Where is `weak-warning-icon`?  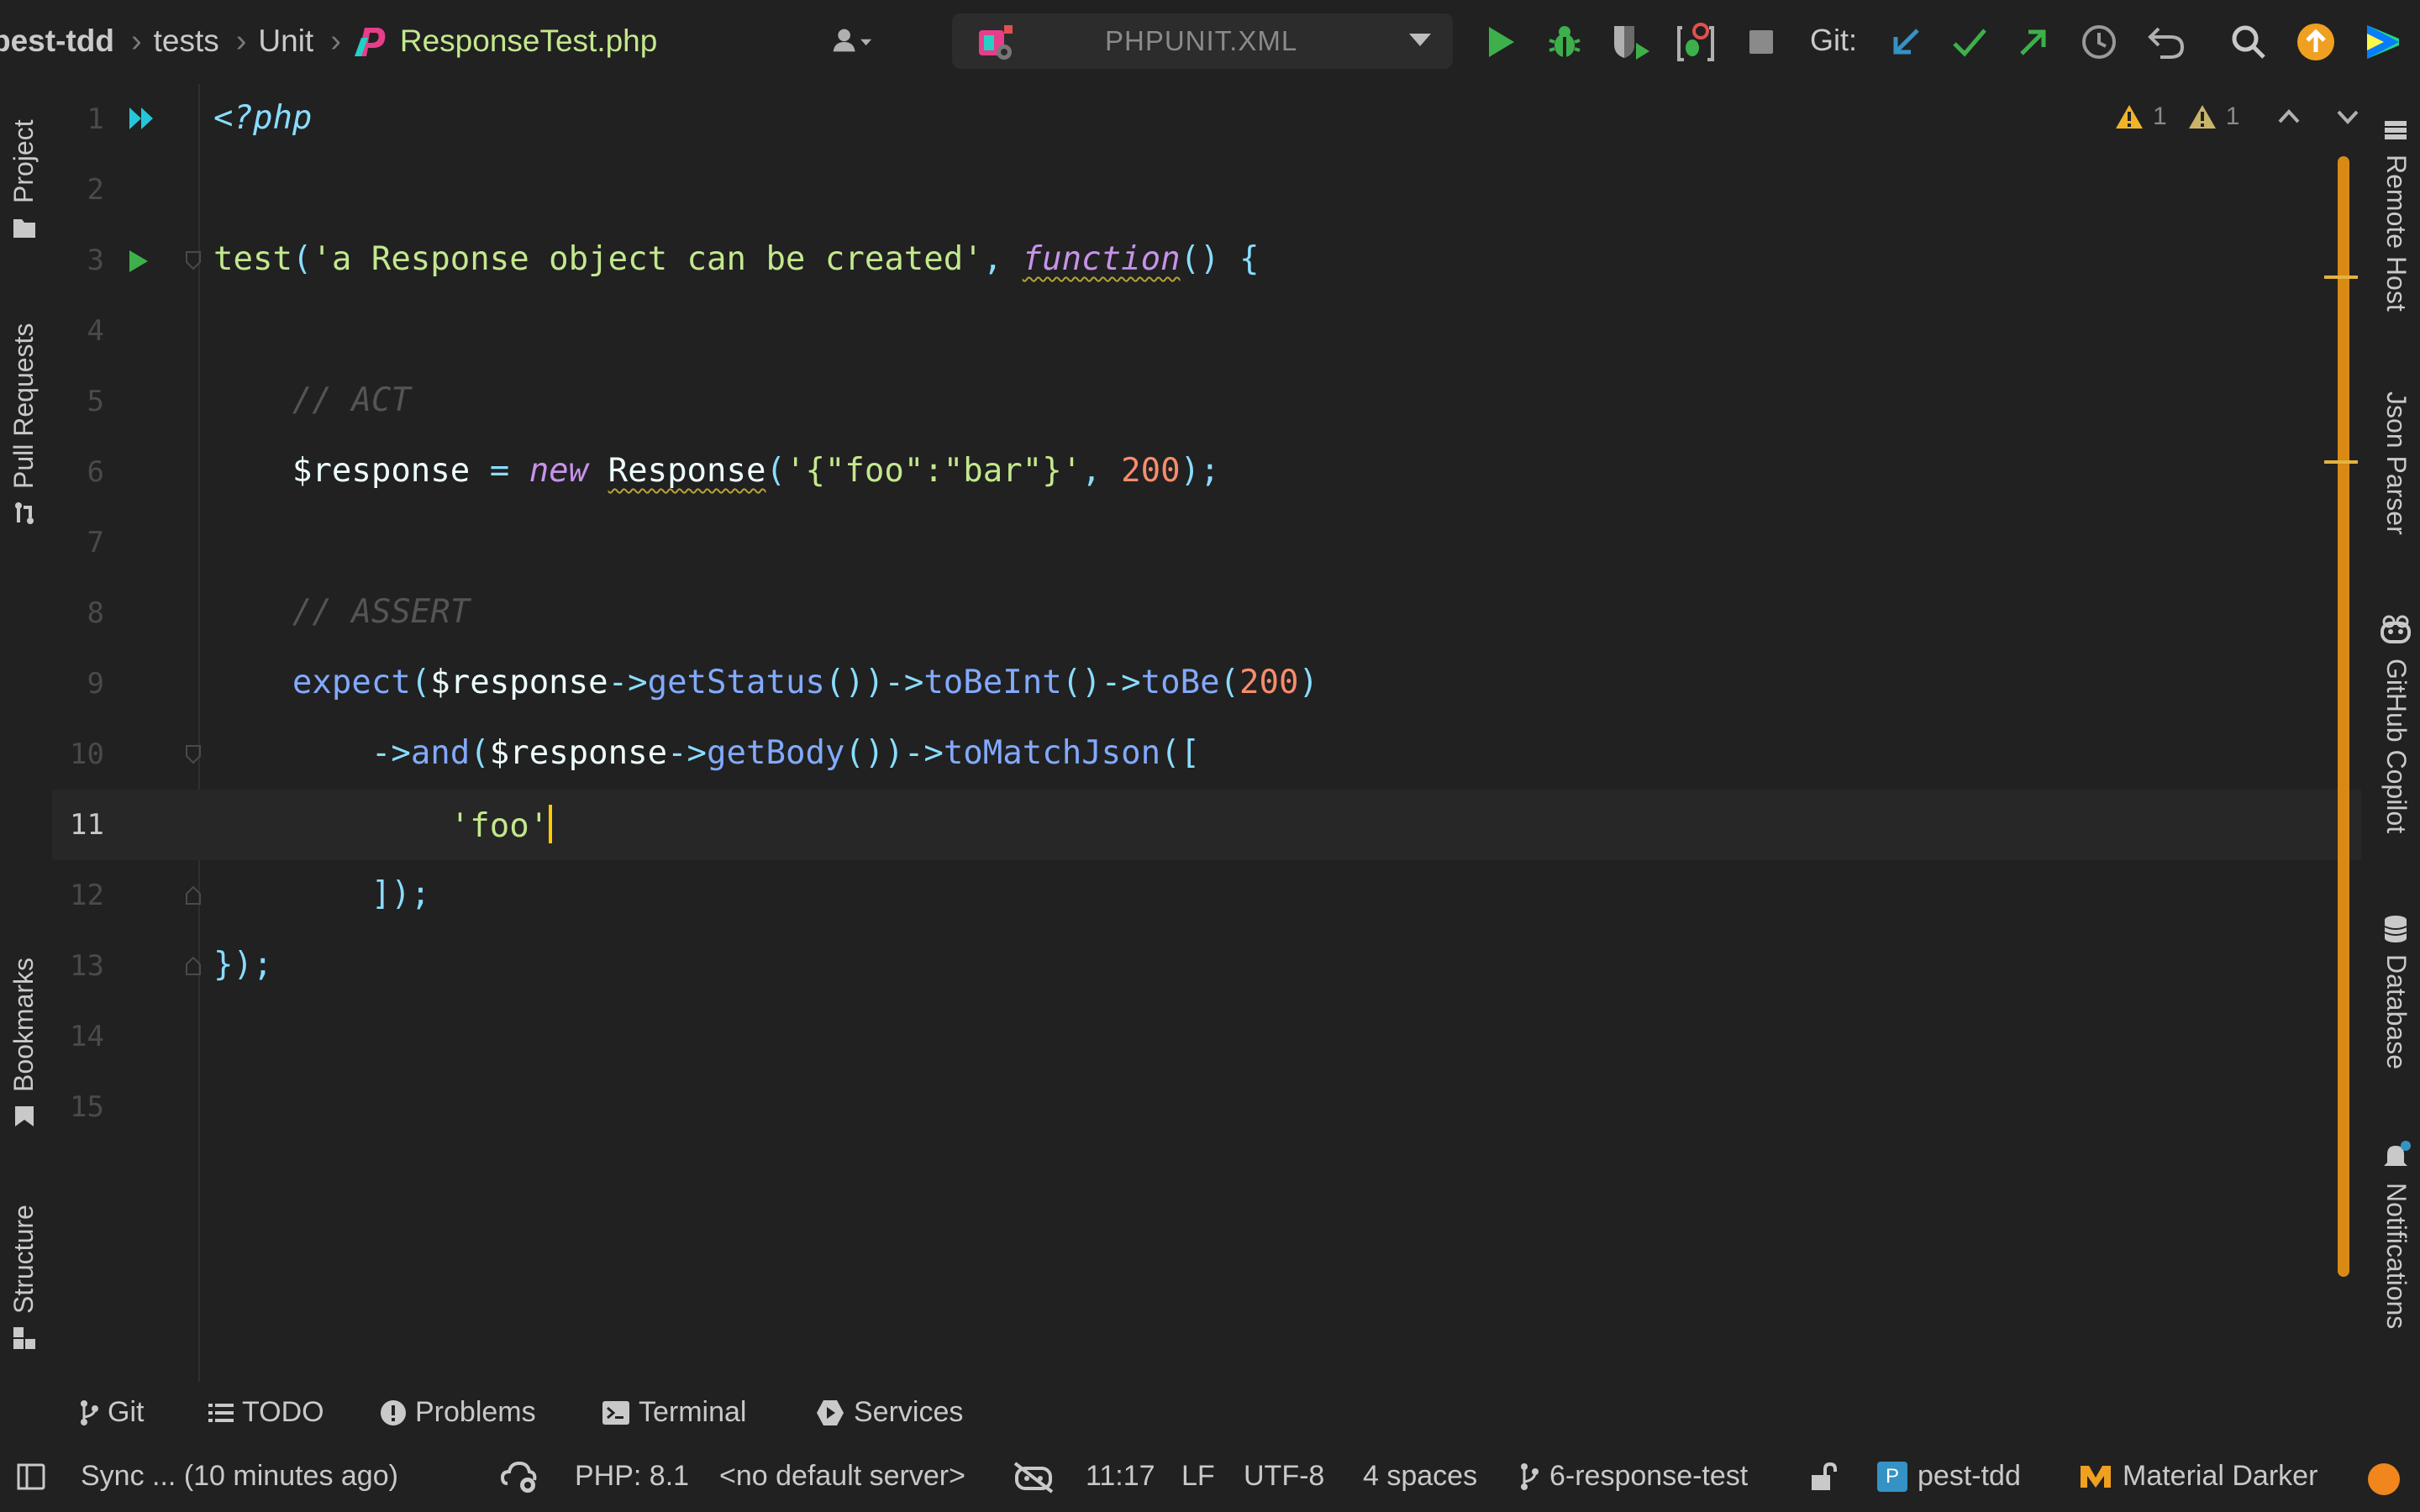
weak-warning-icon is located at coordinates (2202, 117).